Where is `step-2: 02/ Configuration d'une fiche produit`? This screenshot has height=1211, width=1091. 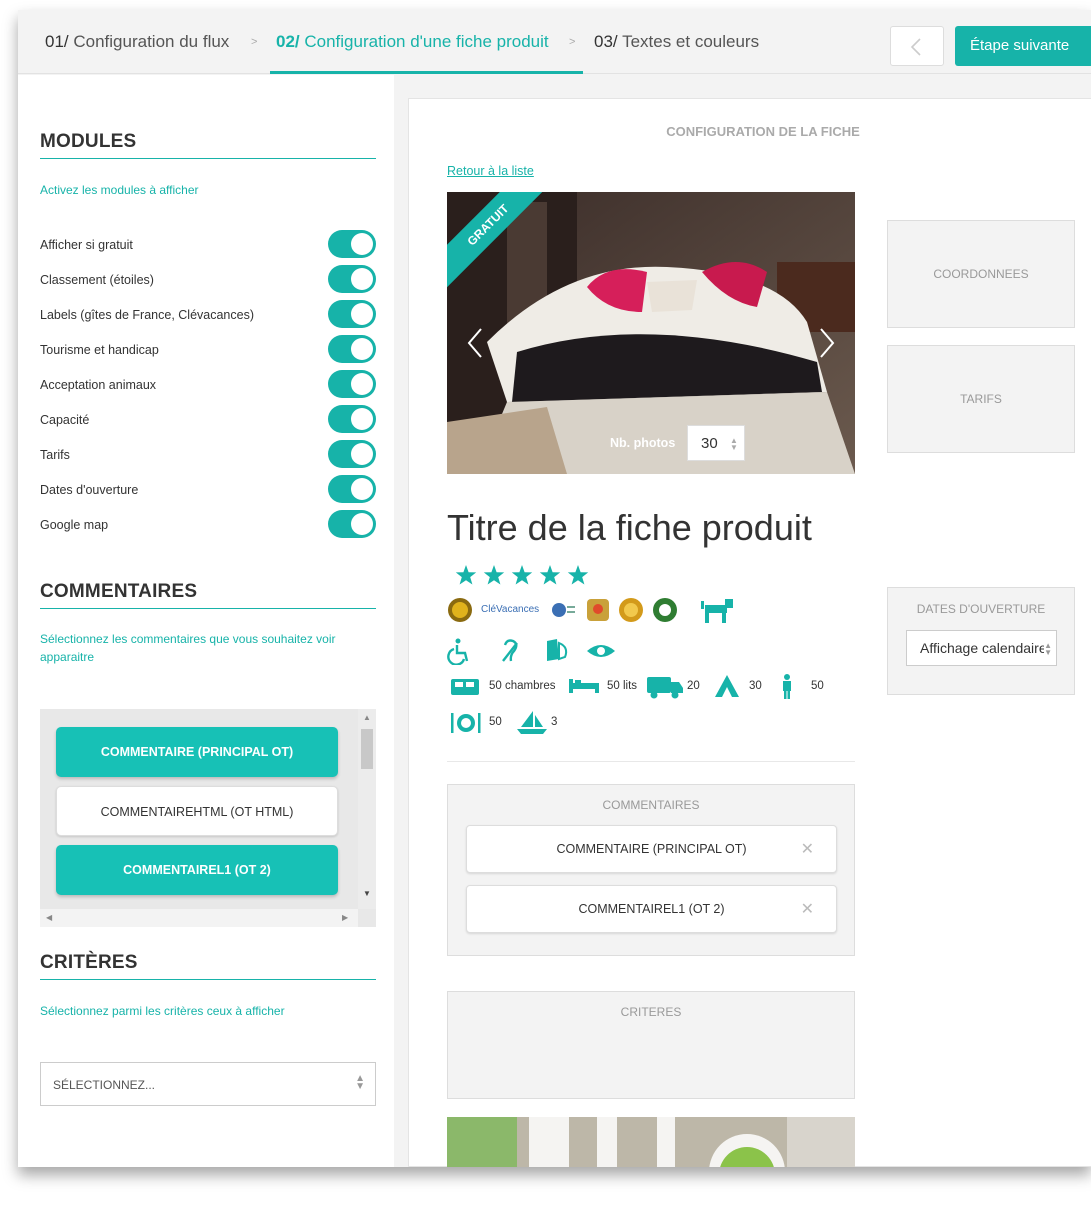 step-2: 02/ Configuration d'une fiche produit is located at coordinates (412, 42).